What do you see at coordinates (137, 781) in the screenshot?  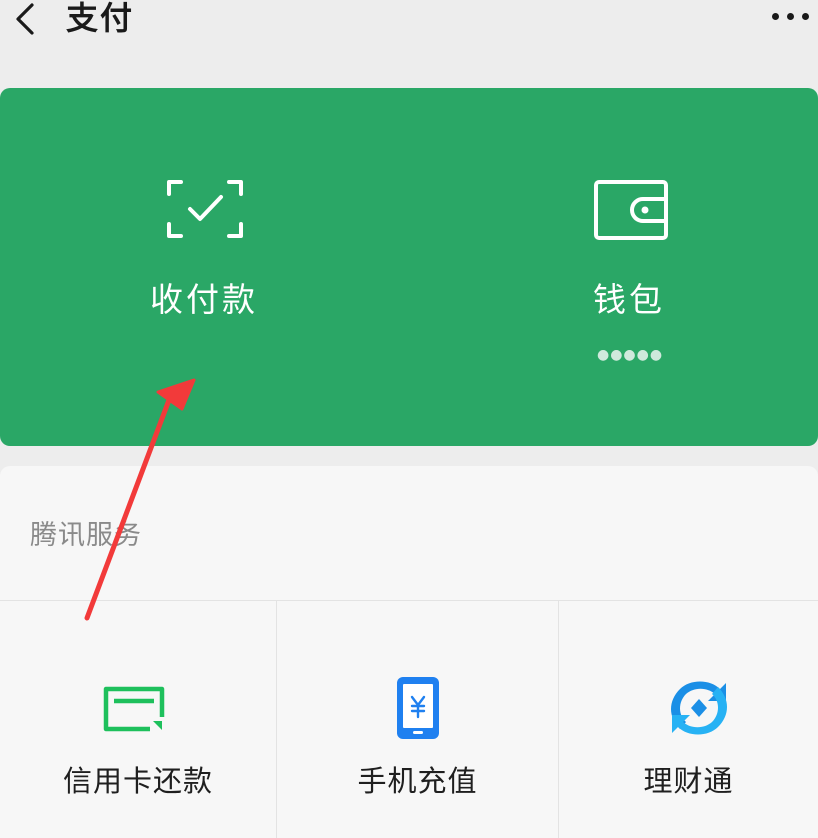 I see `credit-card-repayment-label: 信用卡还款` at bounding box center [137, 781].